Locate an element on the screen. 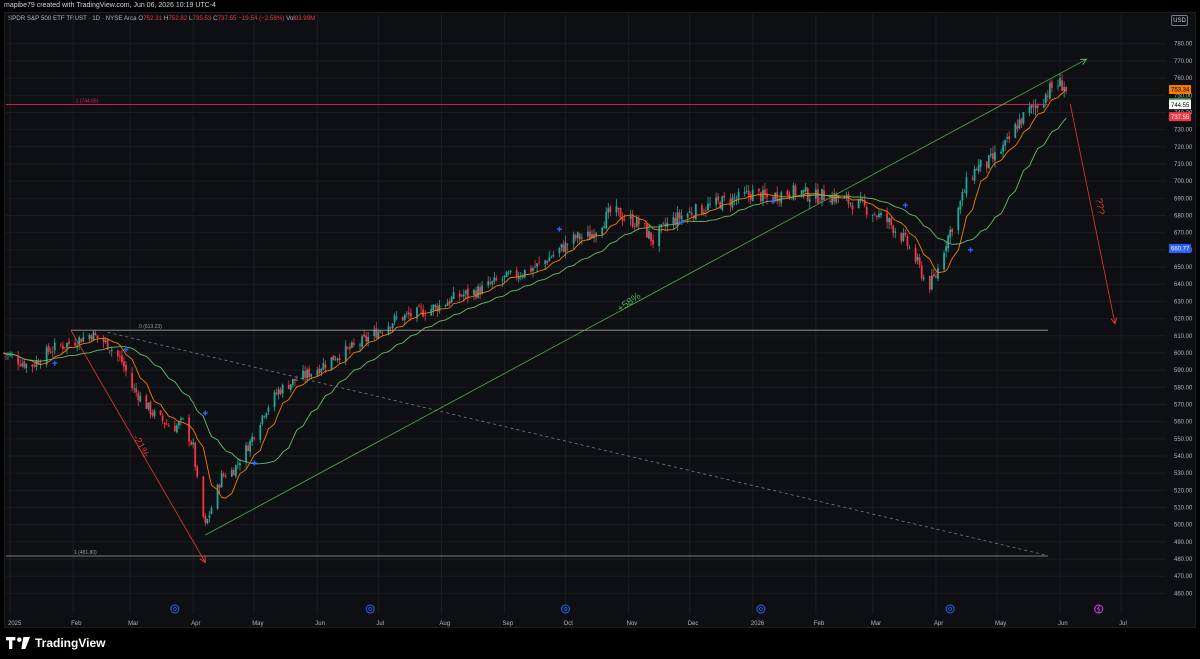 The width and height of the screenshot is (1200, 659). annotation-label: +58% is located at coordinates (629, 303).